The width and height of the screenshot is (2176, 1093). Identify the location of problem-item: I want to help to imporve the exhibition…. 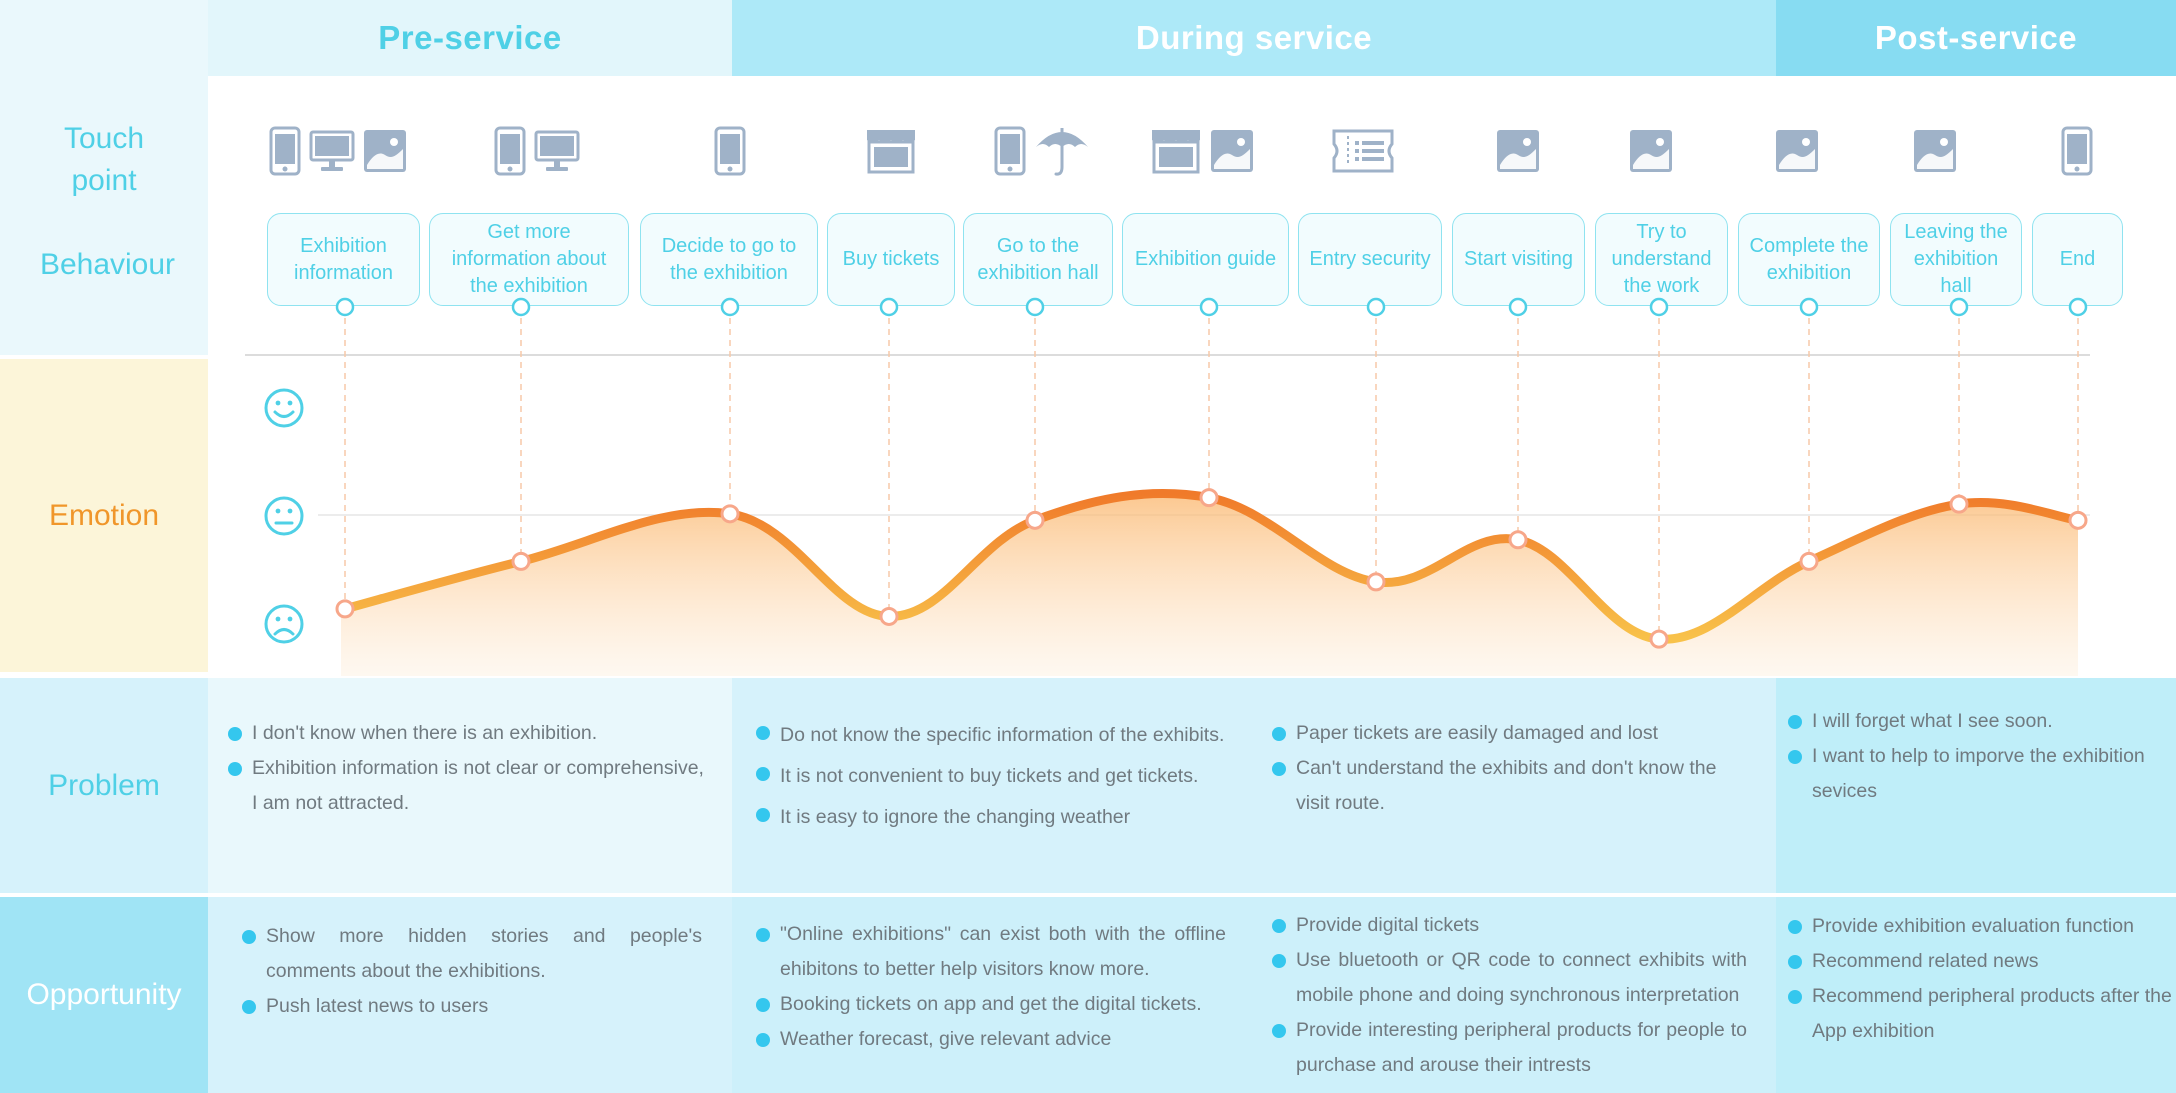
(1978, 774).